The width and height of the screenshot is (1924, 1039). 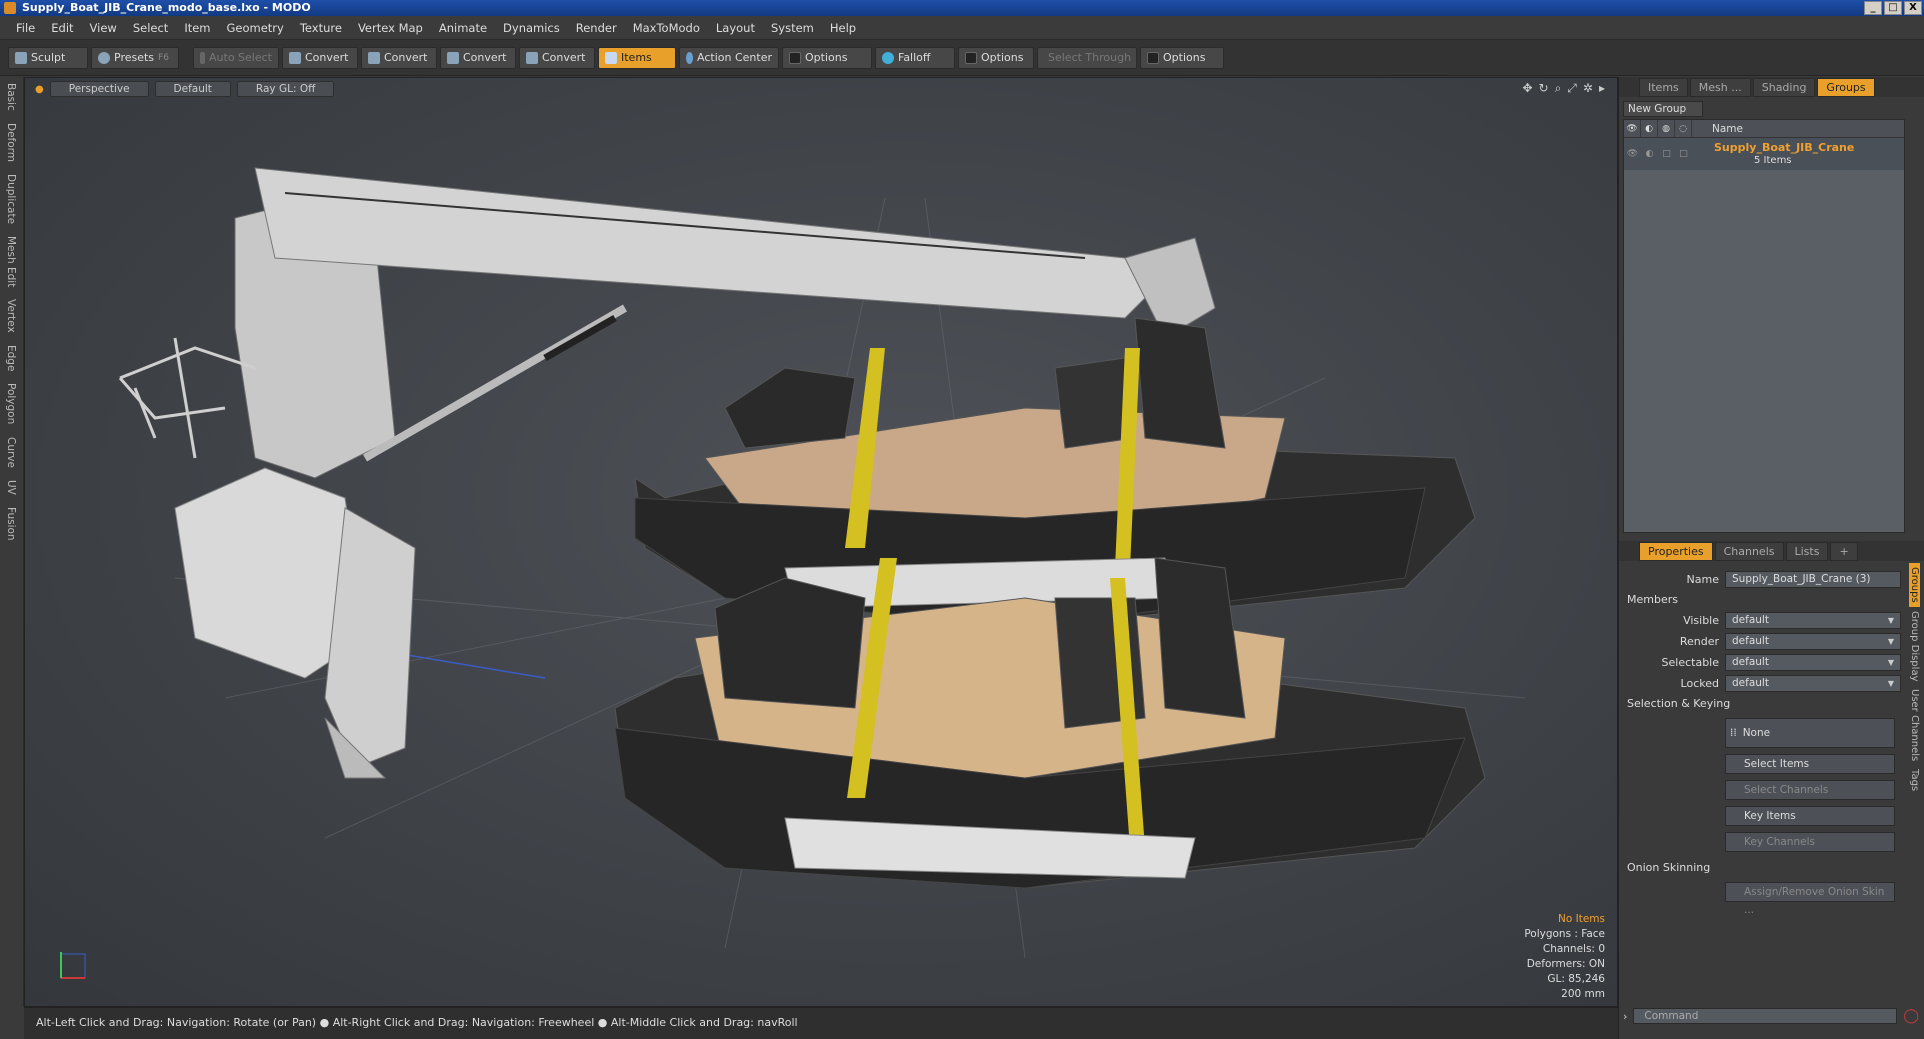 I want to click on rotate-icon: ↻, so click(x=1544, y=88).